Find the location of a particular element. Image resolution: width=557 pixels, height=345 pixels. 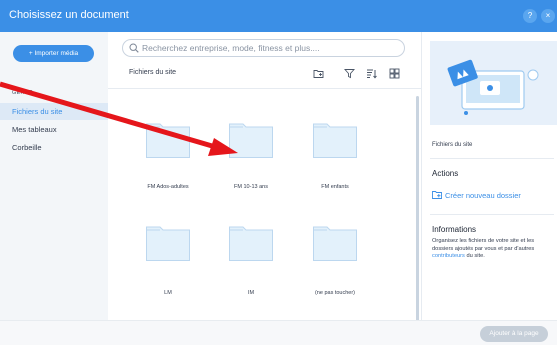

search-icon is located at coordinates (134, 48).